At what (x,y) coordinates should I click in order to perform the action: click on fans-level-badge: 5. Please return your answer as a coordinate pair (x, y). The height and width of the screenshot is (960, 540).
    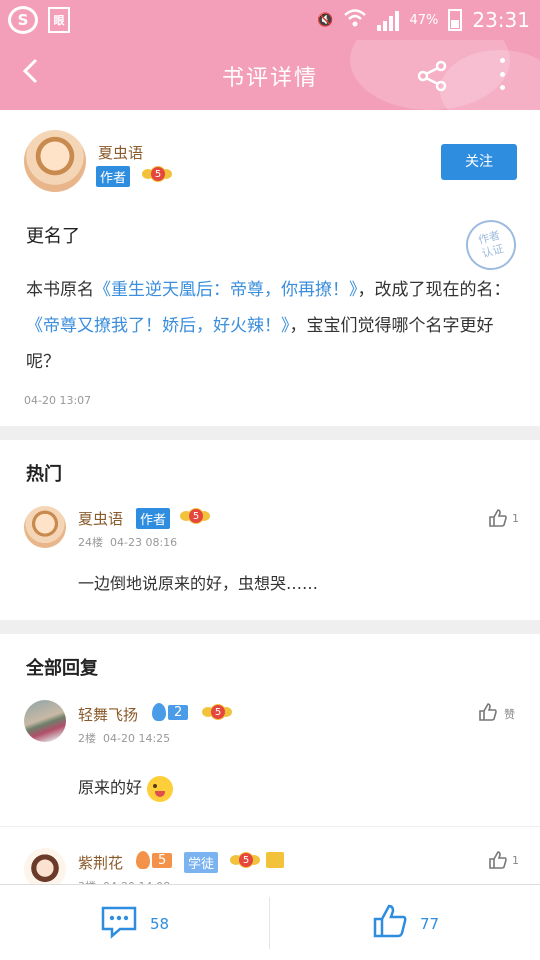
    Looking at the image, I should click on (154, 860).